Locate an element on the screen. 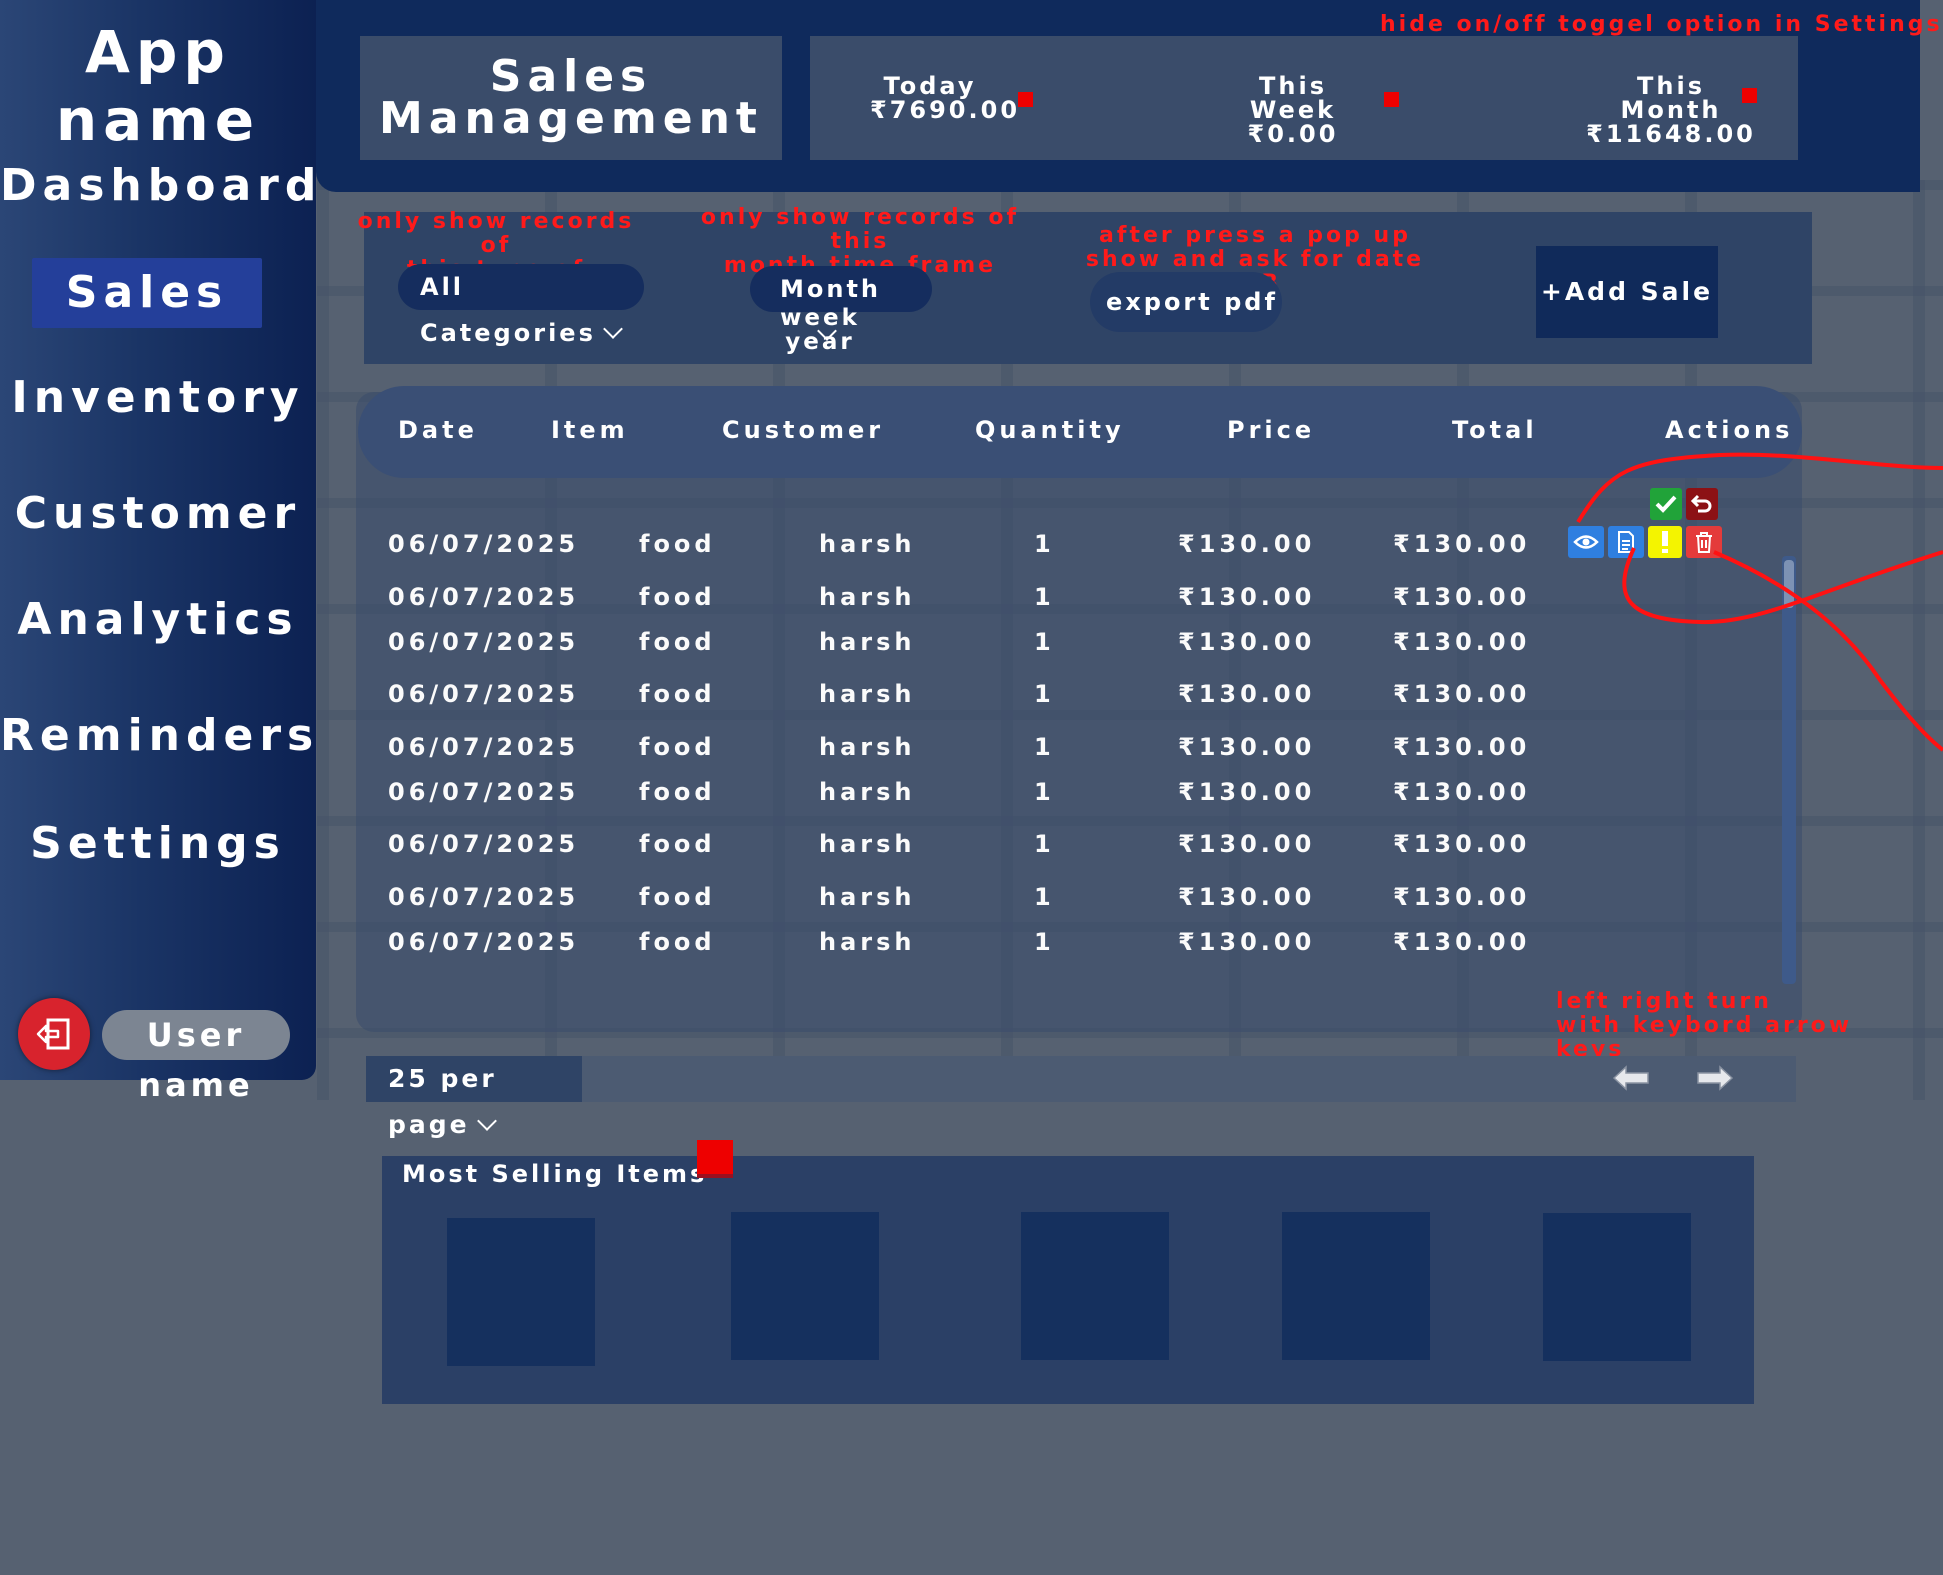  annotation-arrows-line1: left right turn is located at coordinates (1664, 1001).